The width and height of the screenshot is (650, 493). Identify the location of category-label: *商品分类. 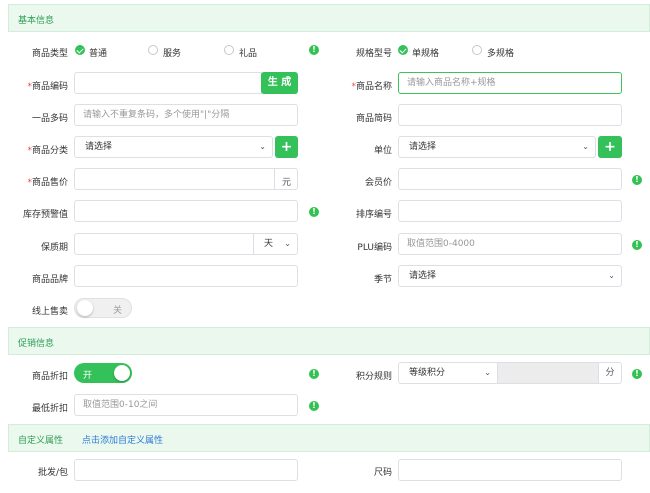
(47, 151).